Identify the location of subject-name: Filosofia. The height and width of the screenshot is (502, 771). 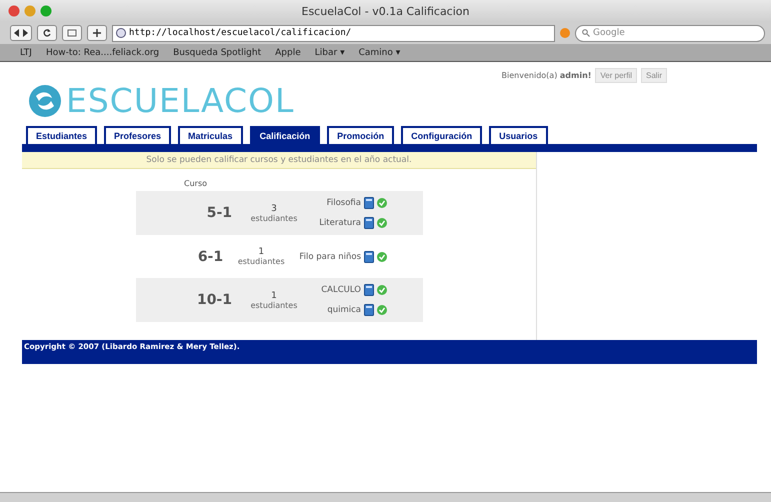
(343, 203).